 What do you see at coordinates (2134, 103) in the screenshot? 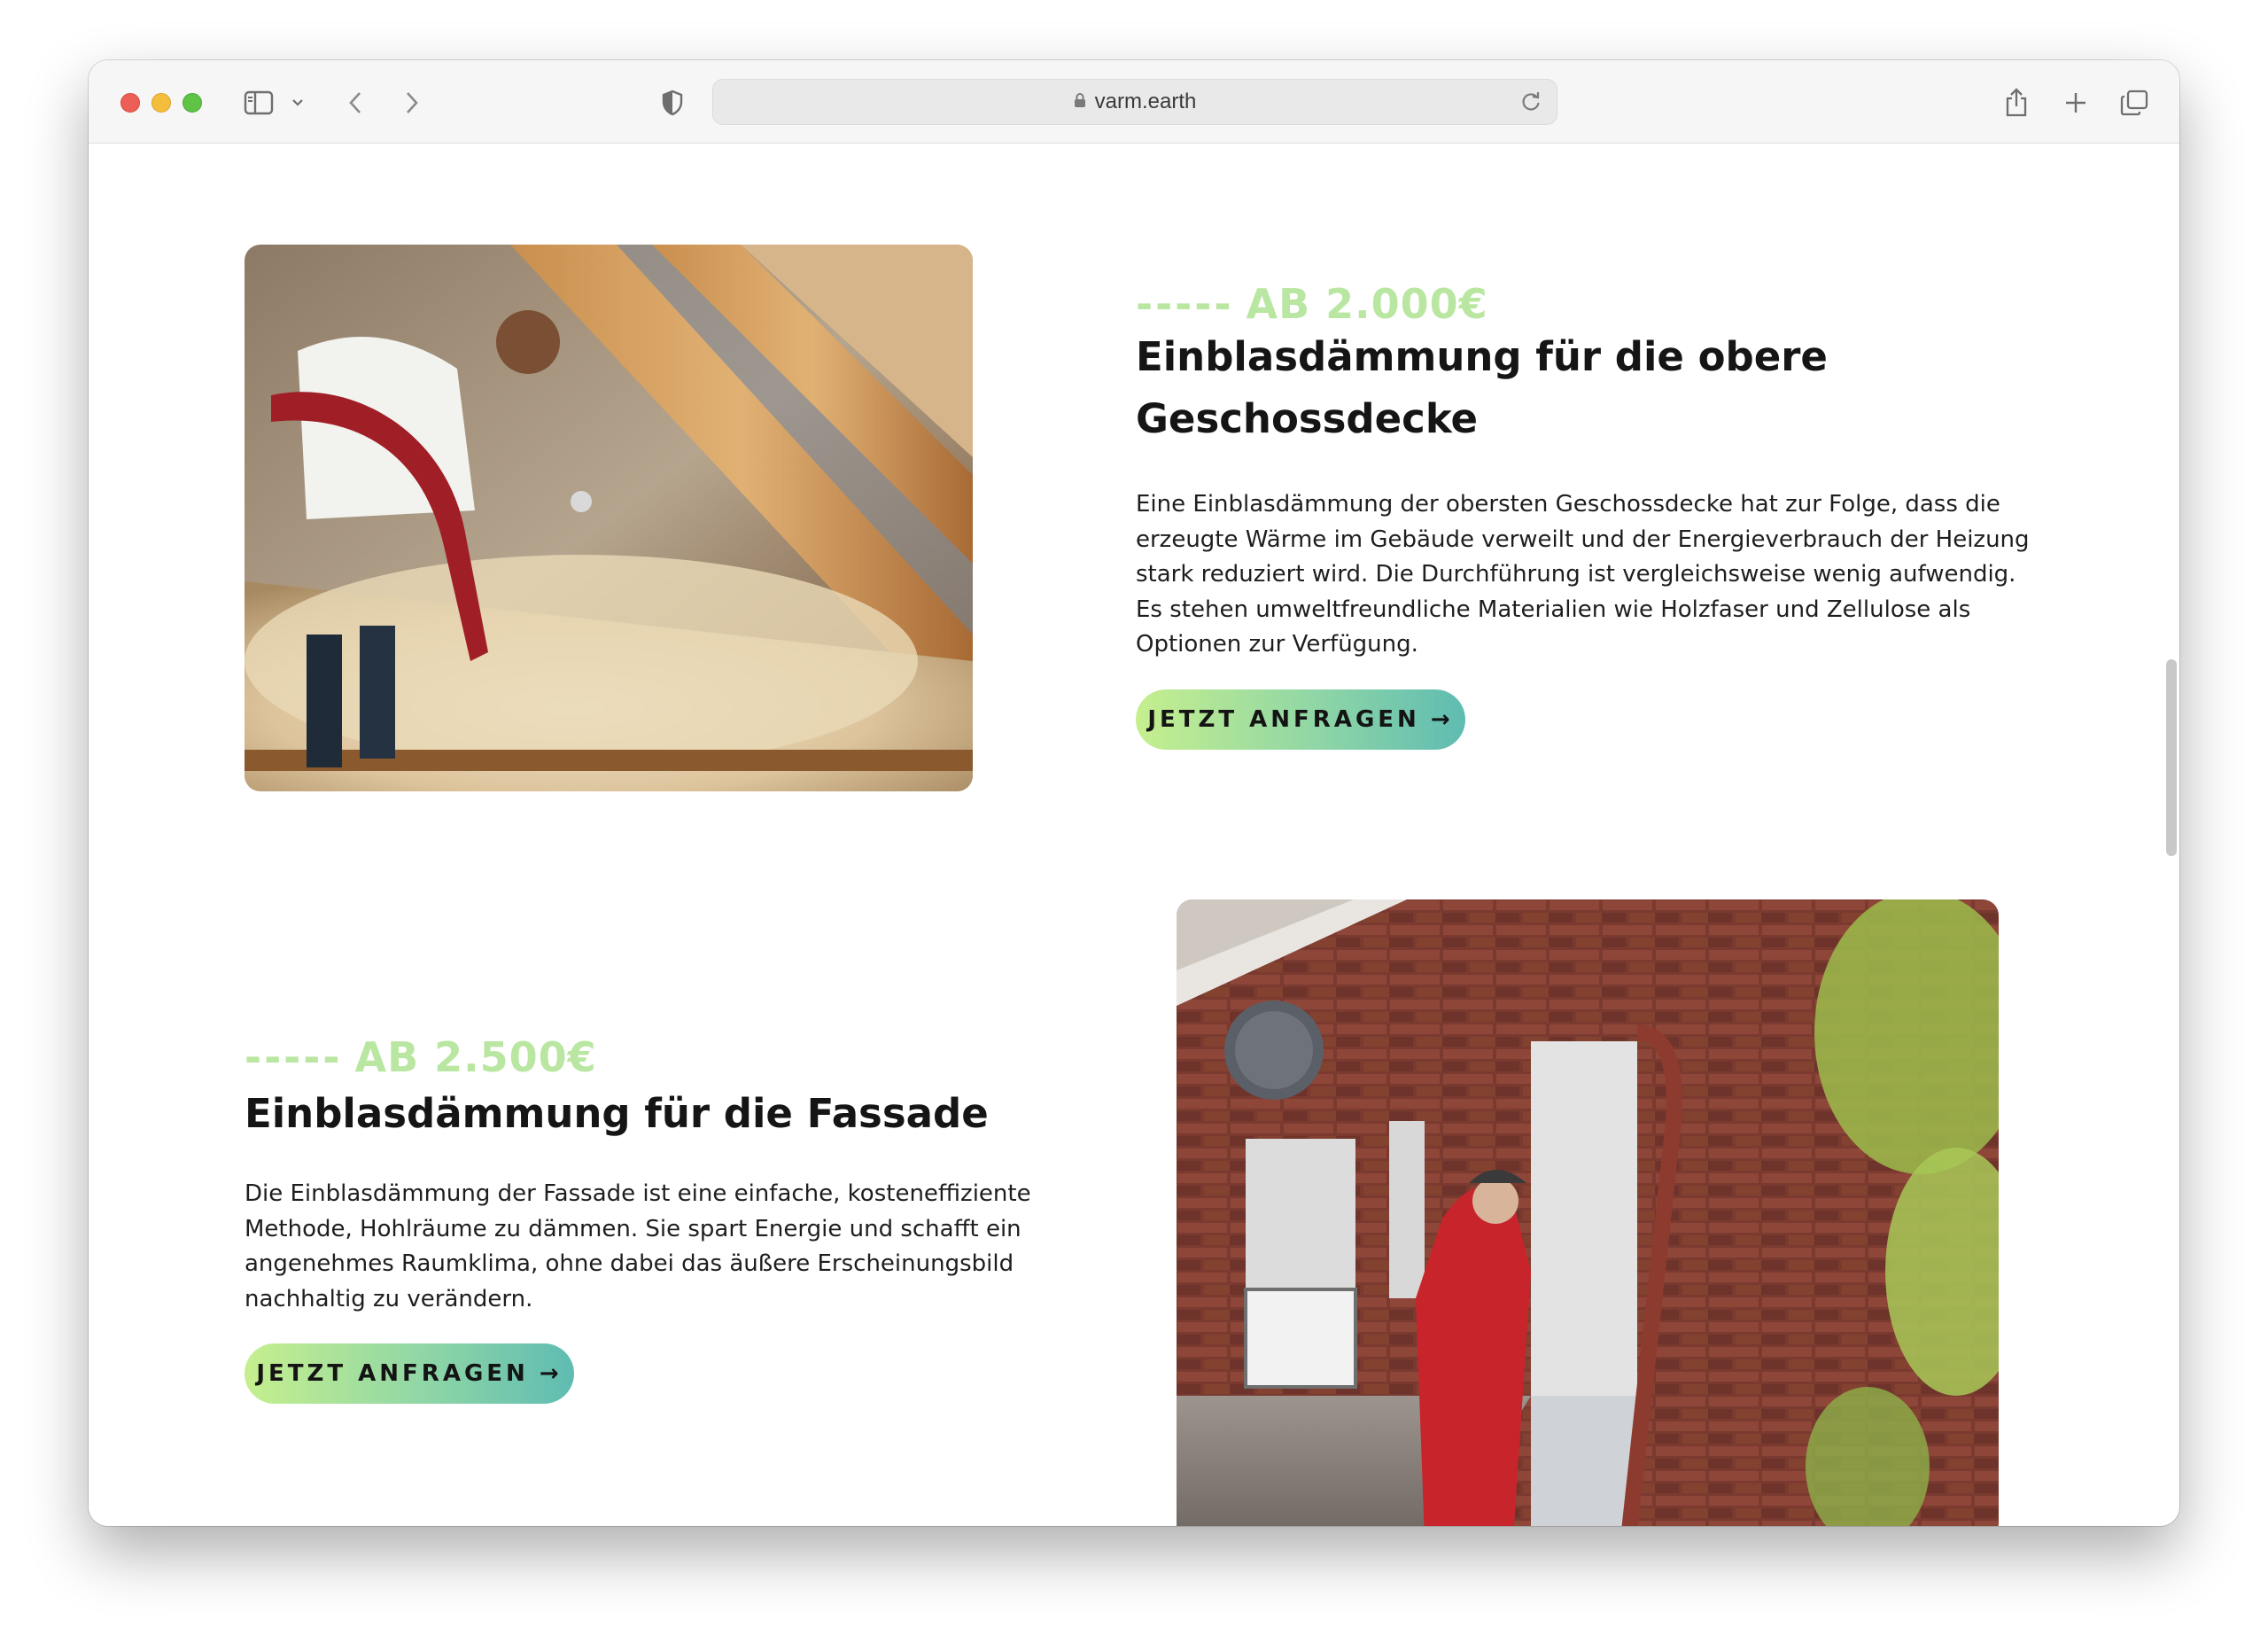
I see `tab-overview-icon` at bounding box center [2134, 103].